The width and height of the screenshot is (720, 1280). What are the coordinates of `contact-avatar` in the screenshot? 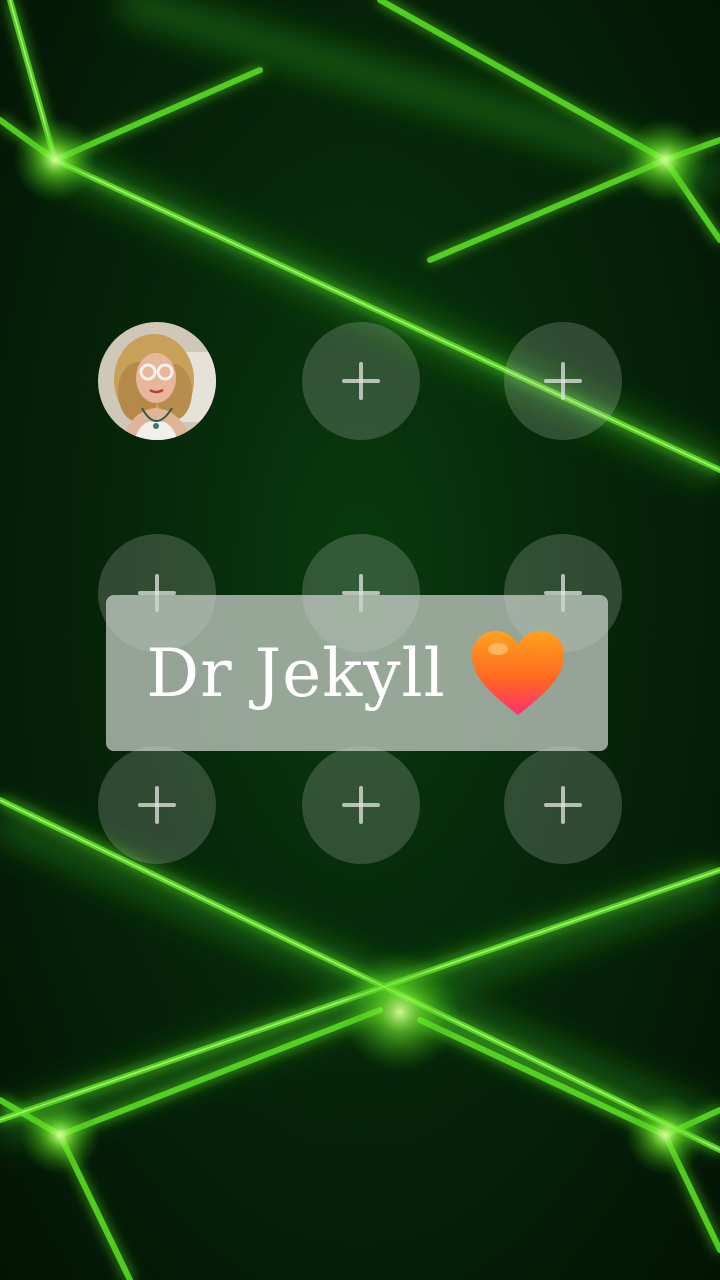 It's located at (157, 381).